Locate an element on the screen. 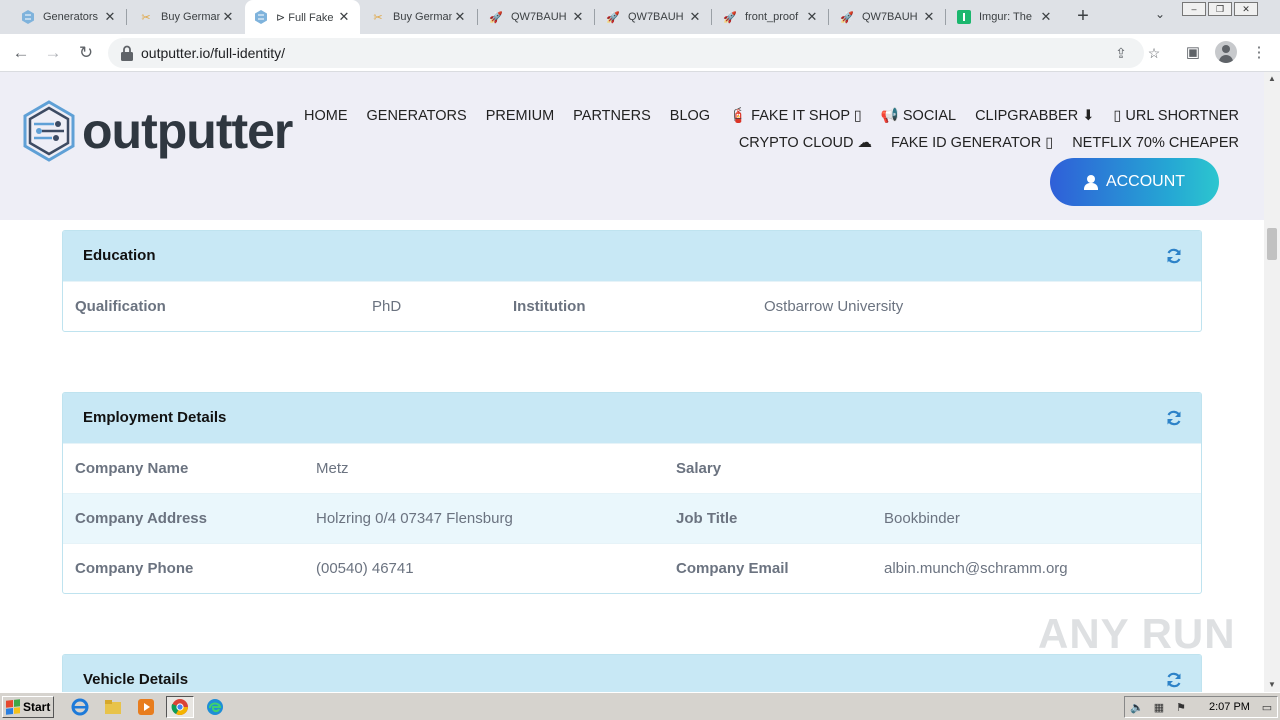  account-label: ACCOUNT is located at coordinates (1145, 181).